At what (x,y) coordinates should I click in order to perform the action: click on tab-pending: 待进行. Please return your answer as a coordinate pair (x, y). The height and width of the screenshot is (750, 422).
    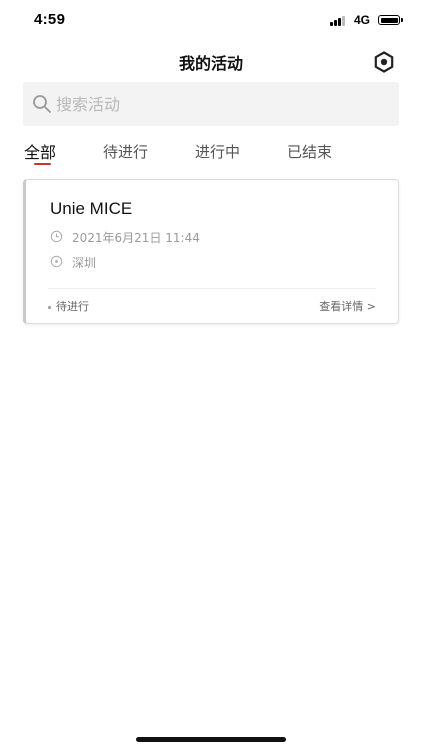
    Looking at the image, I should click on (125, 151).